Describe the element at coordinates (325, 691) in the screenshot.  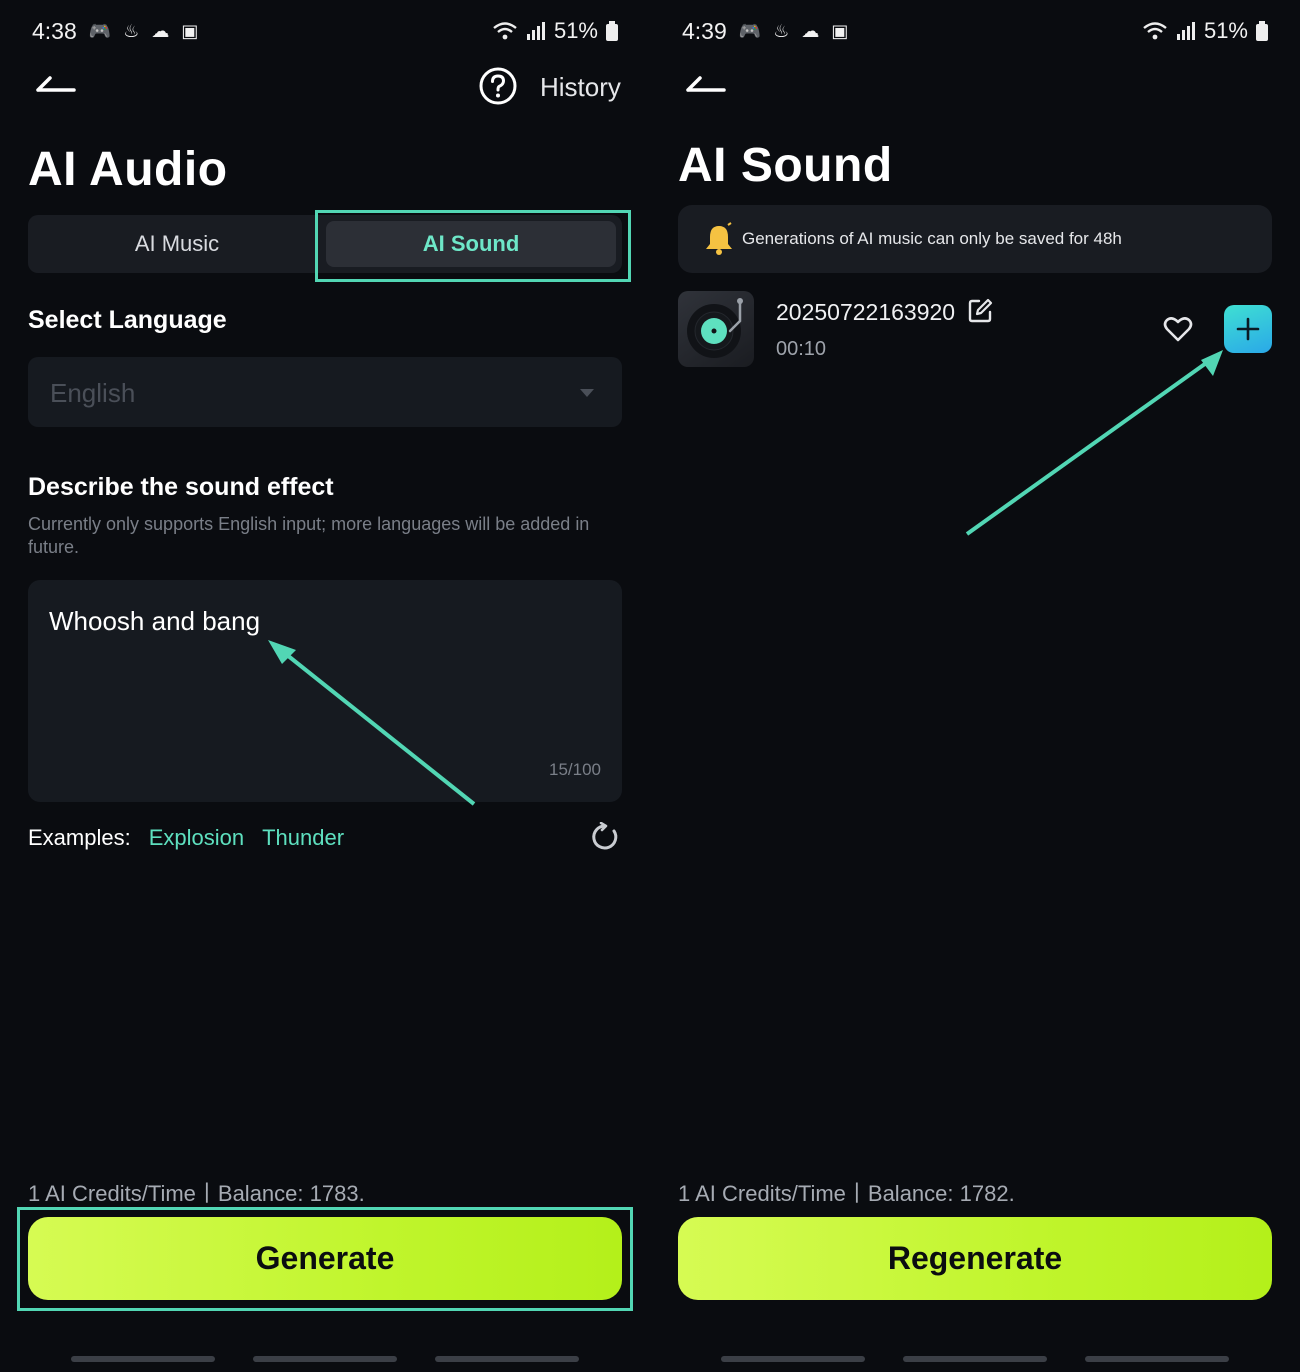
I see `sound-description-input: Whoosh and bang 15/100` at that location.